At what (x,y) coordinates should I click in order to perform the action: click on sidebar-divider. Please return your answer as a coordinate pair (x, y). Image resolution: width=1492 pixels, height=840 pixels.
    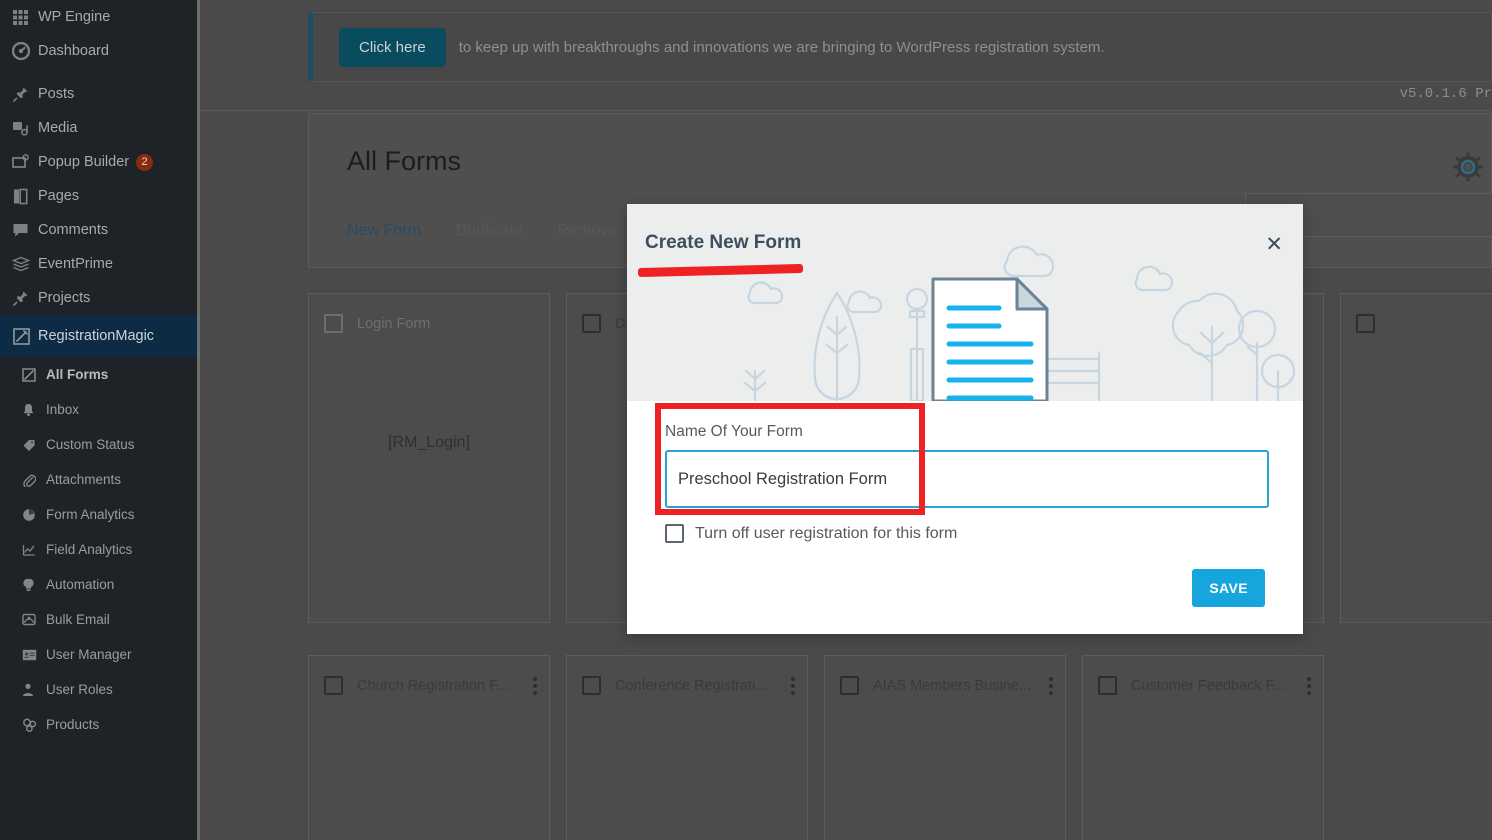
    Looking at the image, I should click on (100, 72).